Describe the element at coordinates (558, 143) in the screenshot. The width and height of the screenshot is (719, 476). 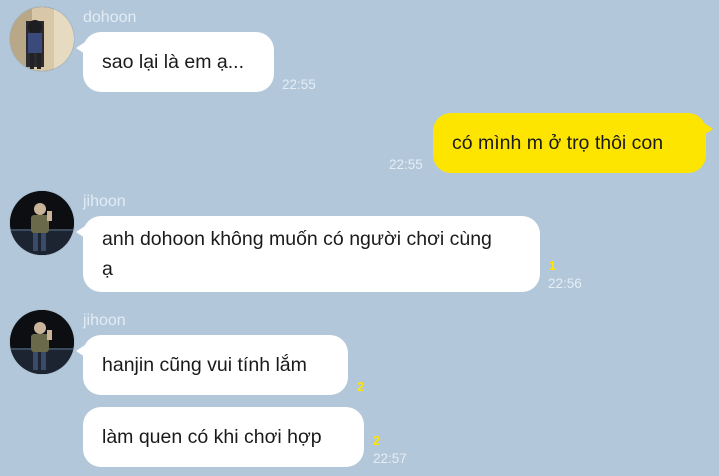
I see `message-text: có mình m ở trọ thôi con` at that location.